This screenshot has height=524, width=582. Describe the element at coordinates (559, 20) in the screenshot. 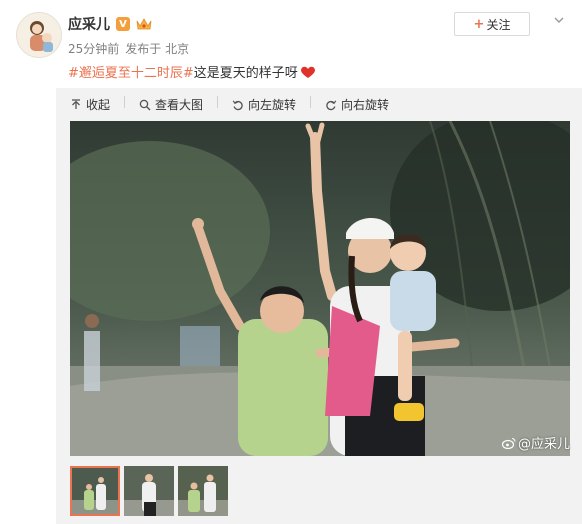

I see `chevron-down-icon` at that location.